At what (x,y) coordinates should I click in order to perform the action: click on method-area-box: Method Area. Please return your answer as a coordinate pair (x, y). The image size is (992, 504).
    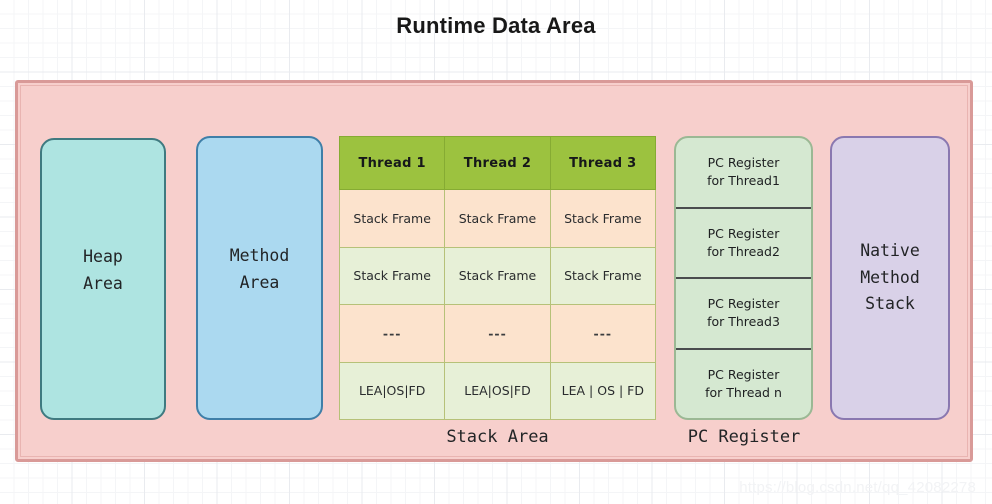
    Looking at the image, I should click on (259, 278).